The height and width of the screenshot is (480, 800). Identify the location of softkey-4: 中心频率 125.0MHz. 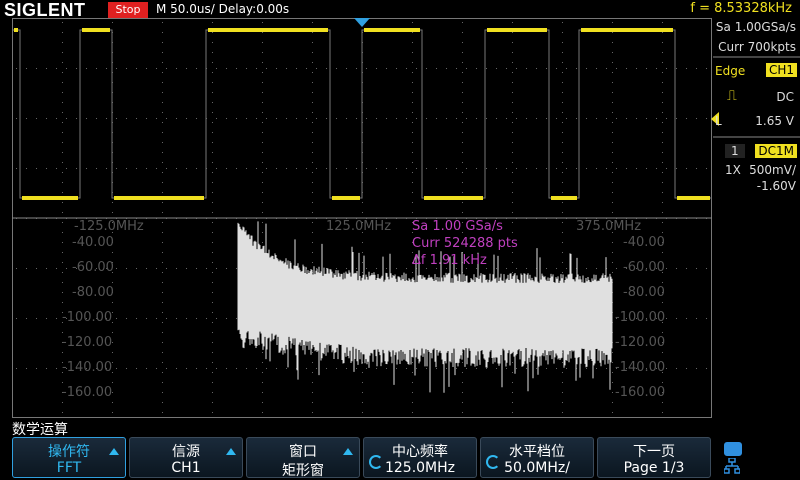
(420, 457).